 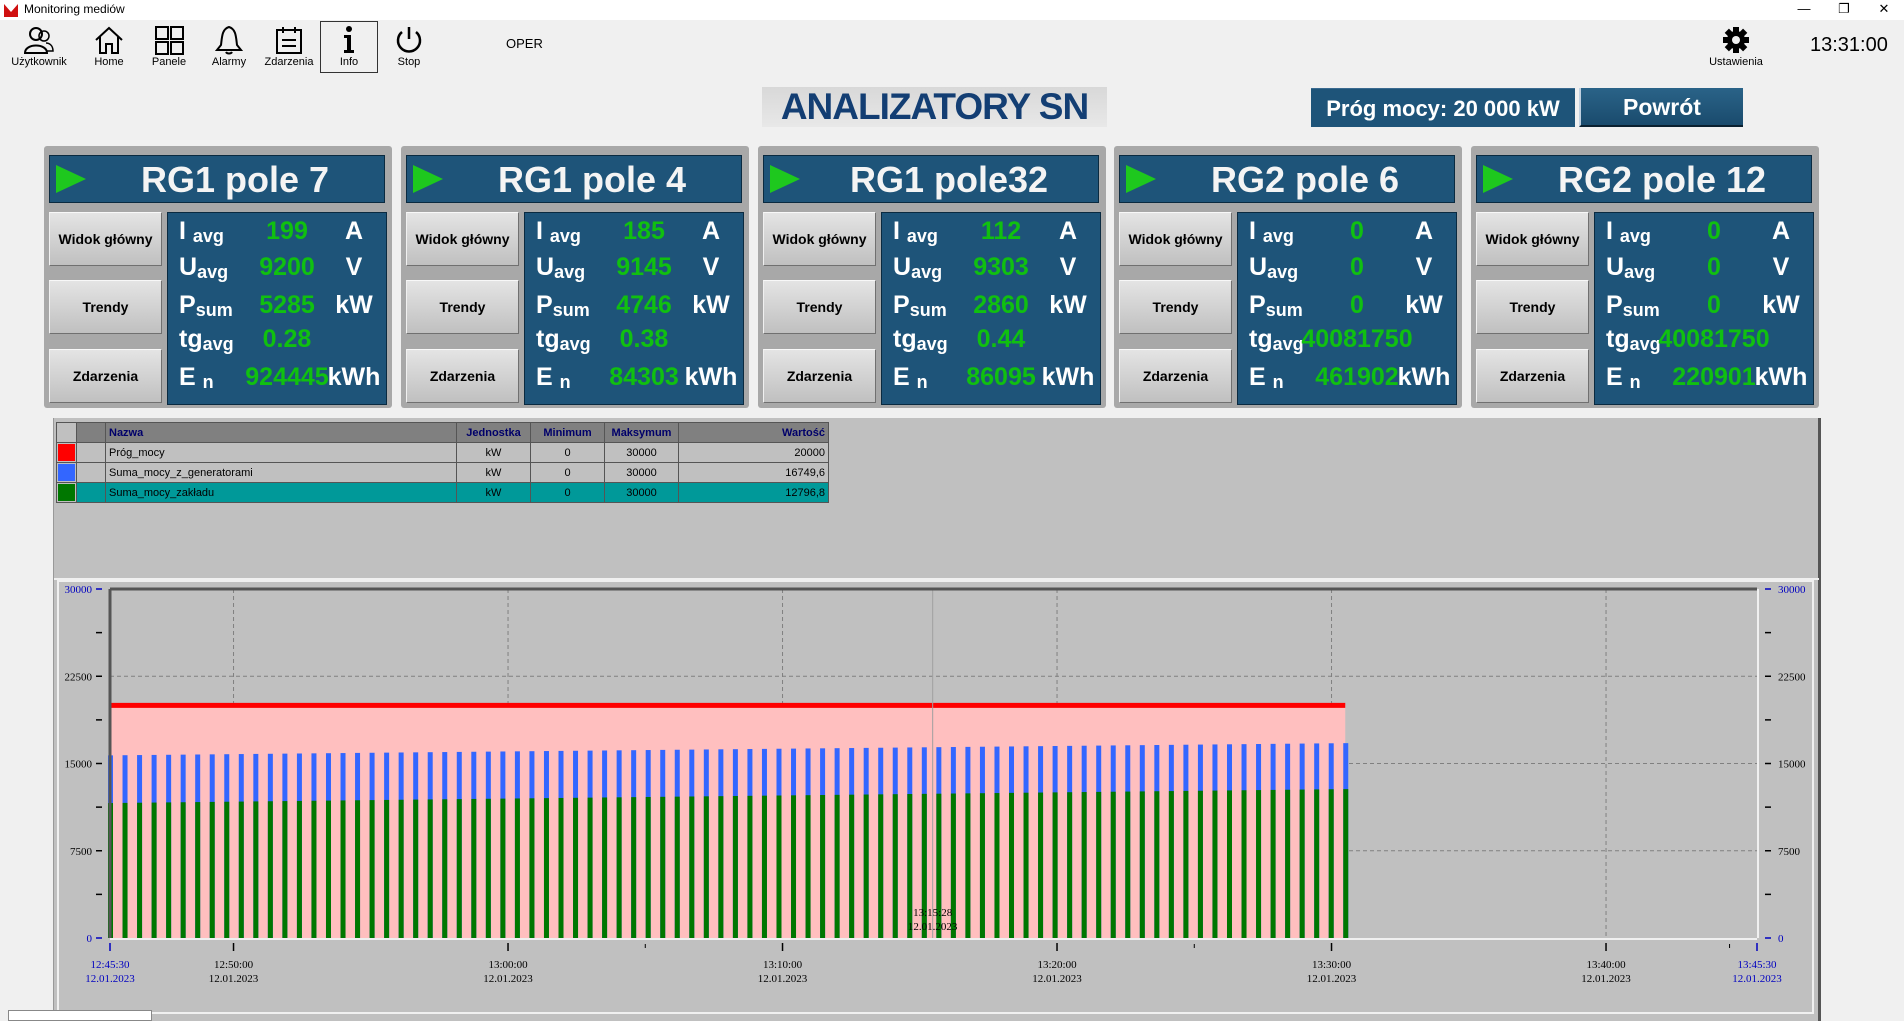 What do you see at coordinates (1357, 339) in the screenshot?
I see `tg-value: 40081750` at bounding box center [1357, 339].